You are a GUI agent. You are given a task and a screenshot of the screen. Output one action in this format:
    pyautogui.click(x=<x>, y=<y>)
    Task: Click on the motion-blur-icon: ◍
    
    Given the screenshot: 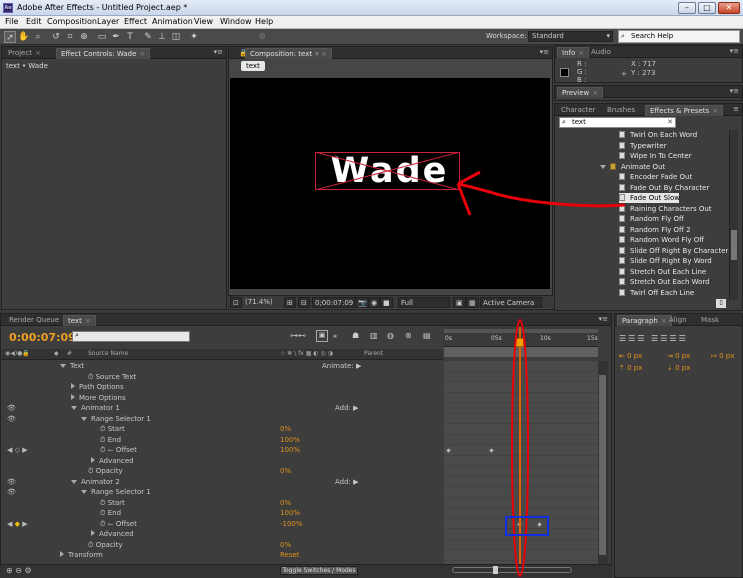 What is the action you would take?
    pyautogui.click(x=390, y=335)
    